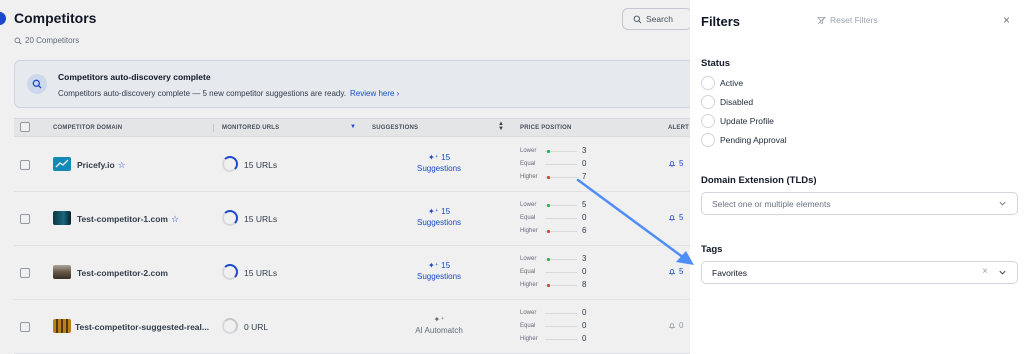  What do you see at coordinates (737, 102) in the screenshot?
I see `status-option-label: Disabled` at bounding box center [737, 102].